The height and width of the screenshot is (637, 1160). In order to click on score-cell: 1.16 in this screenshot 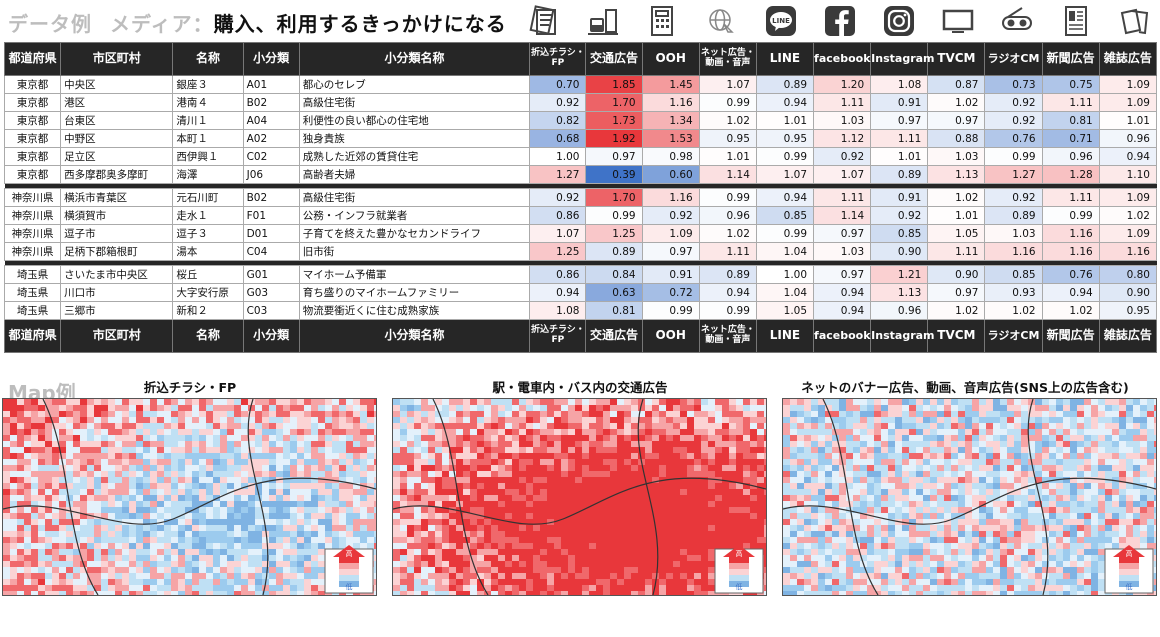, I will do `click(1070, 233)`.